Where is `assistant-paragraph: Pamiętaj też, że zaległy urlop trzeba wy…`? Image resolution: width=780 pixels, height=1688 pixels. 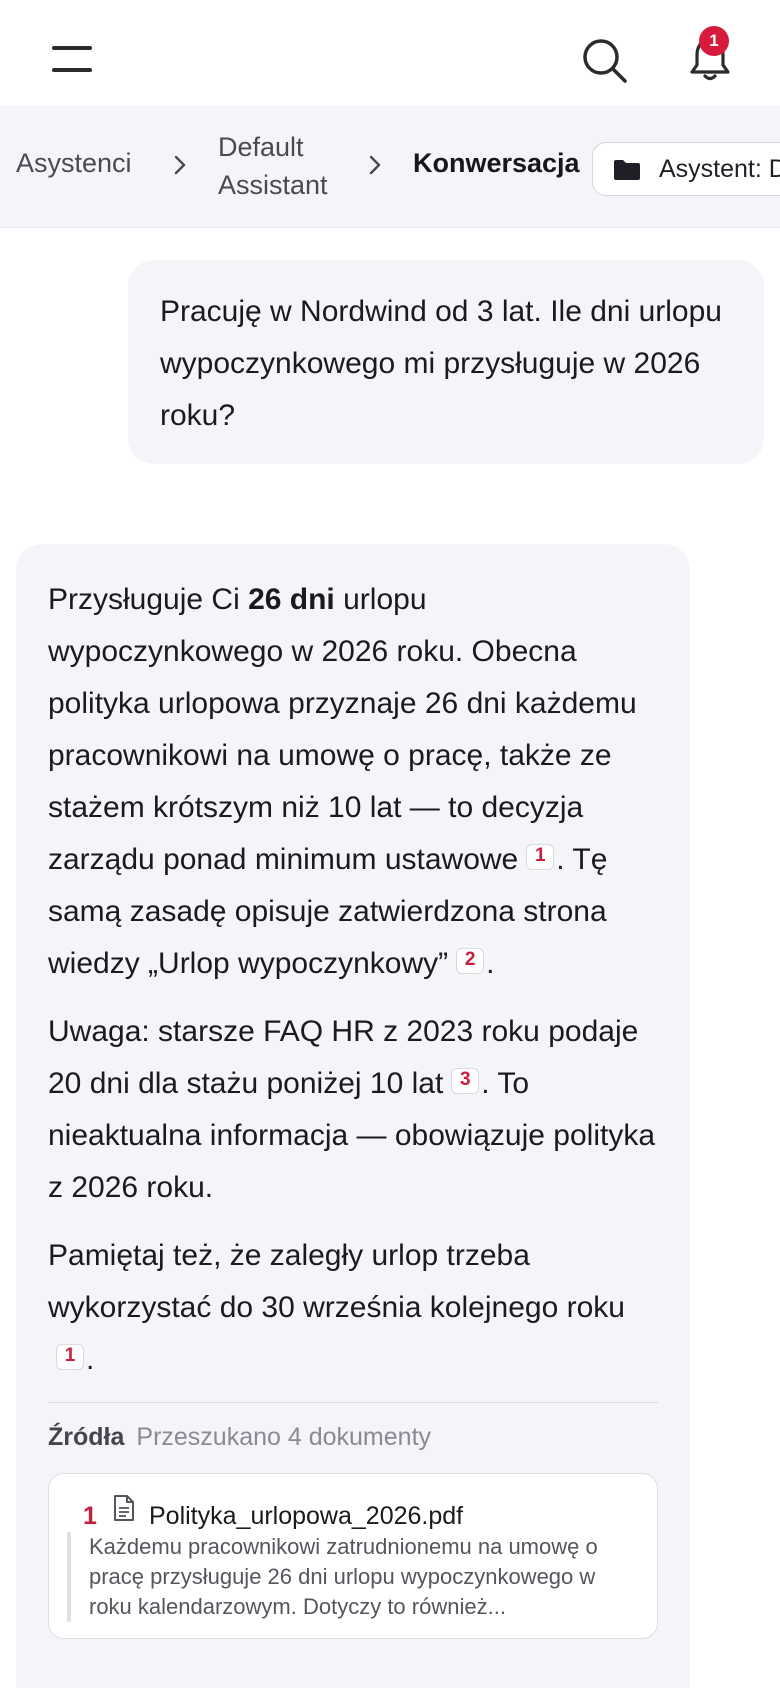 assistant-paragraph: Pamiętaj też, że zaległy urlop trzeba wy… is located at coordinates (353, 1308).